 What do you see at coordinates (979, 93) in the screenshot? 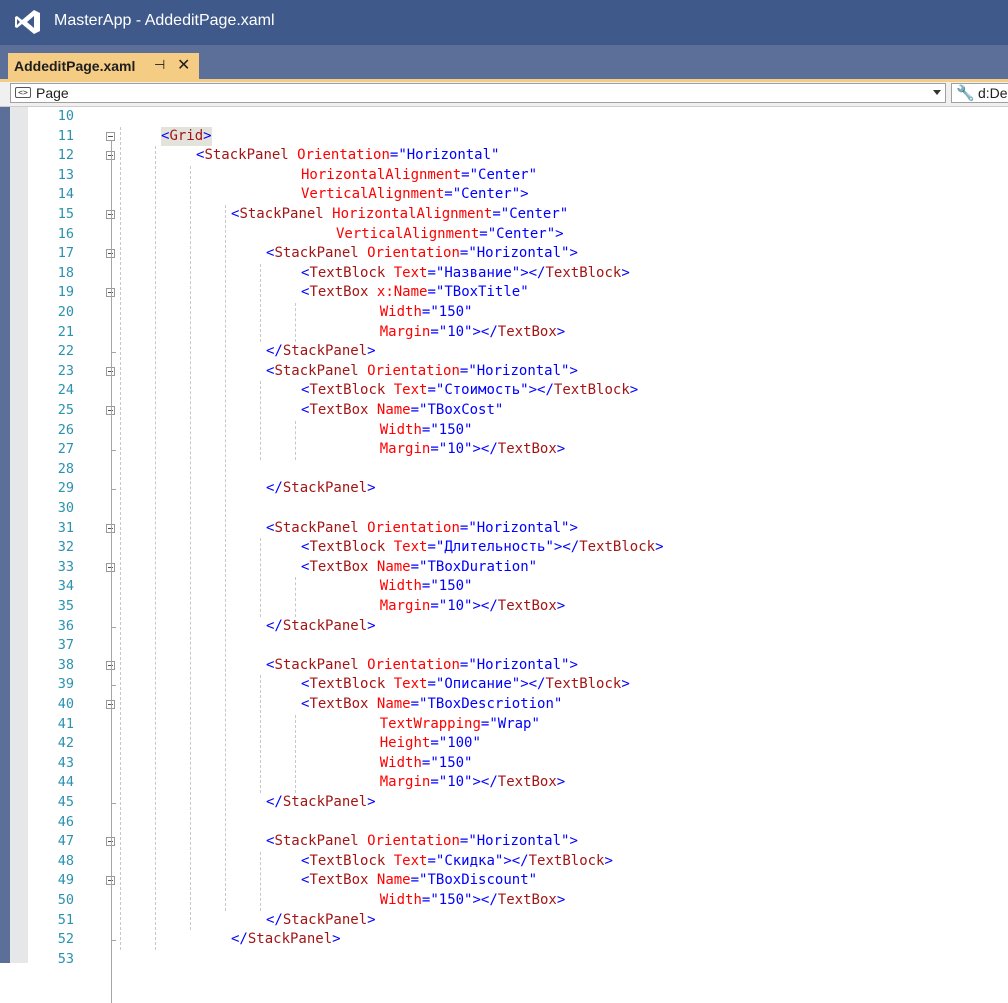
I see `member-dropdown: 🔧 d:De` at bounding box center [979, 93].